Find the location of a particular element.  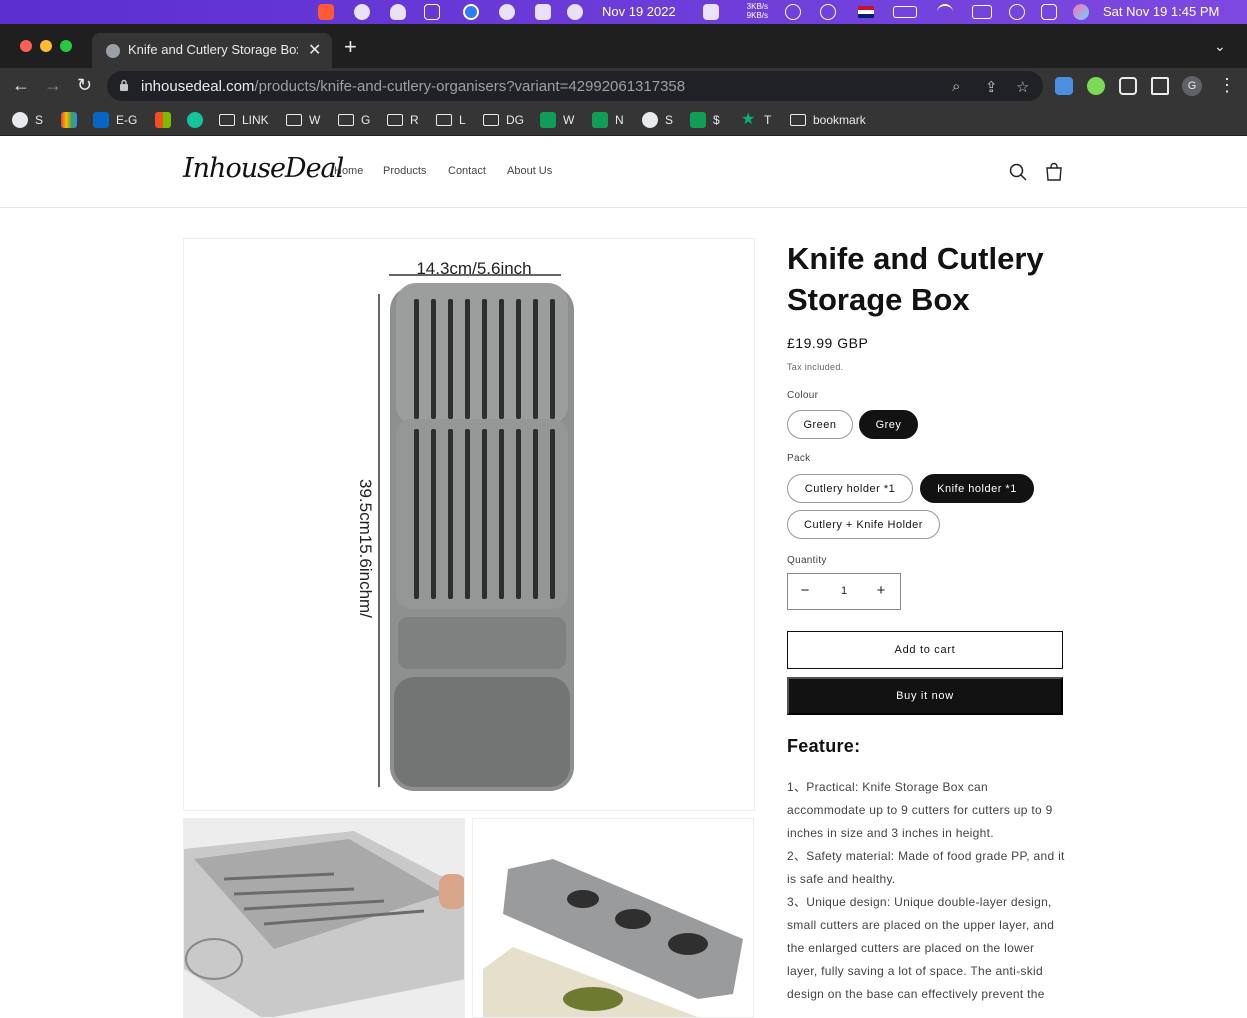

bookmark-item: $ is located at coordinates (705, 120).